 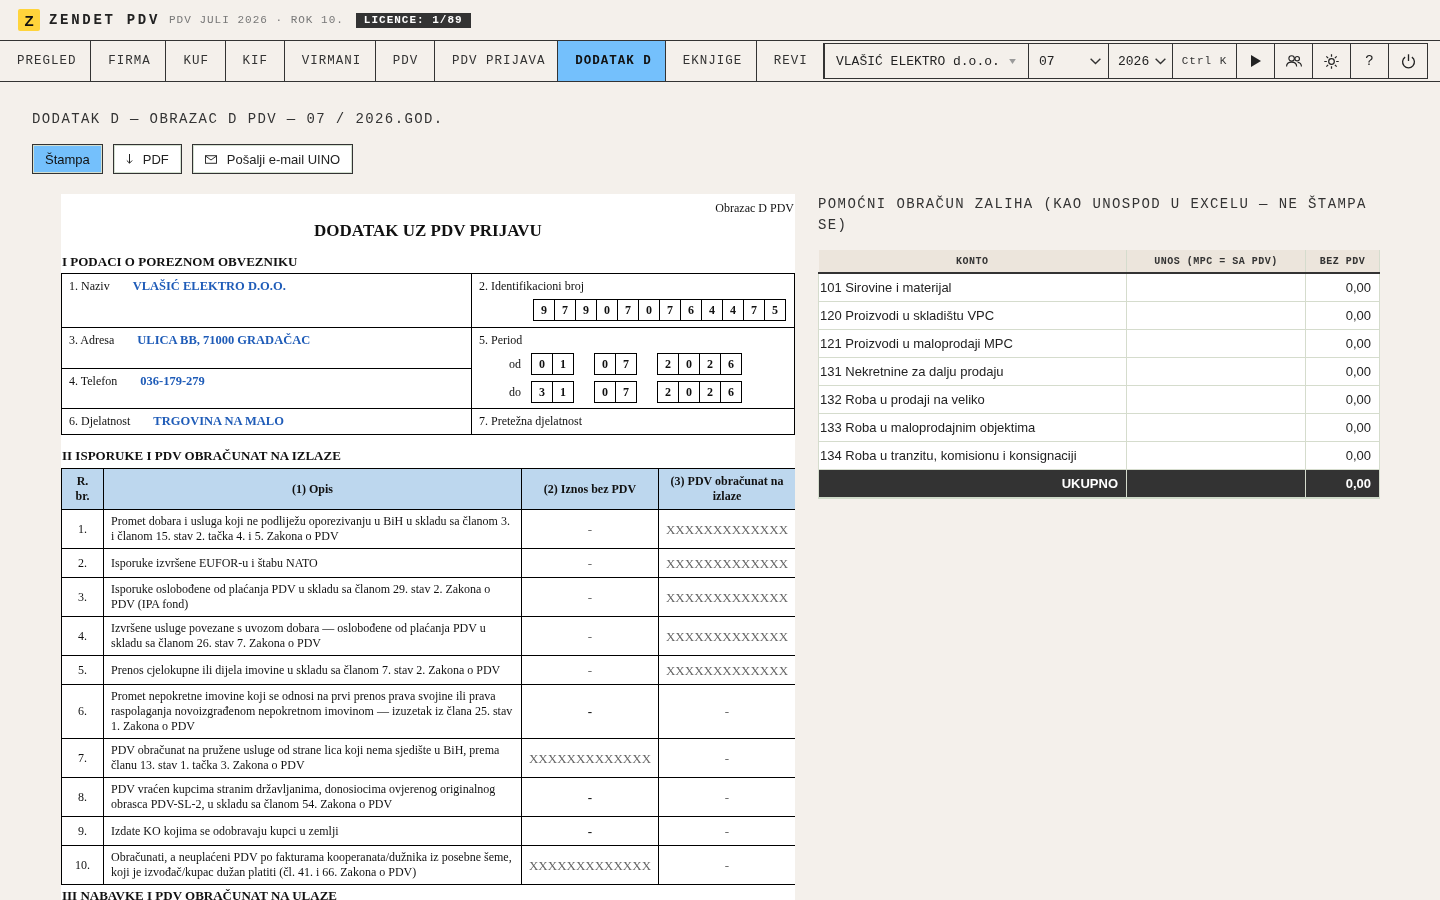 What do you see at coordinates (612, 61) in the screenshot?
I see `nav-tab: DODATAK D` at bounding box center [612, 61].